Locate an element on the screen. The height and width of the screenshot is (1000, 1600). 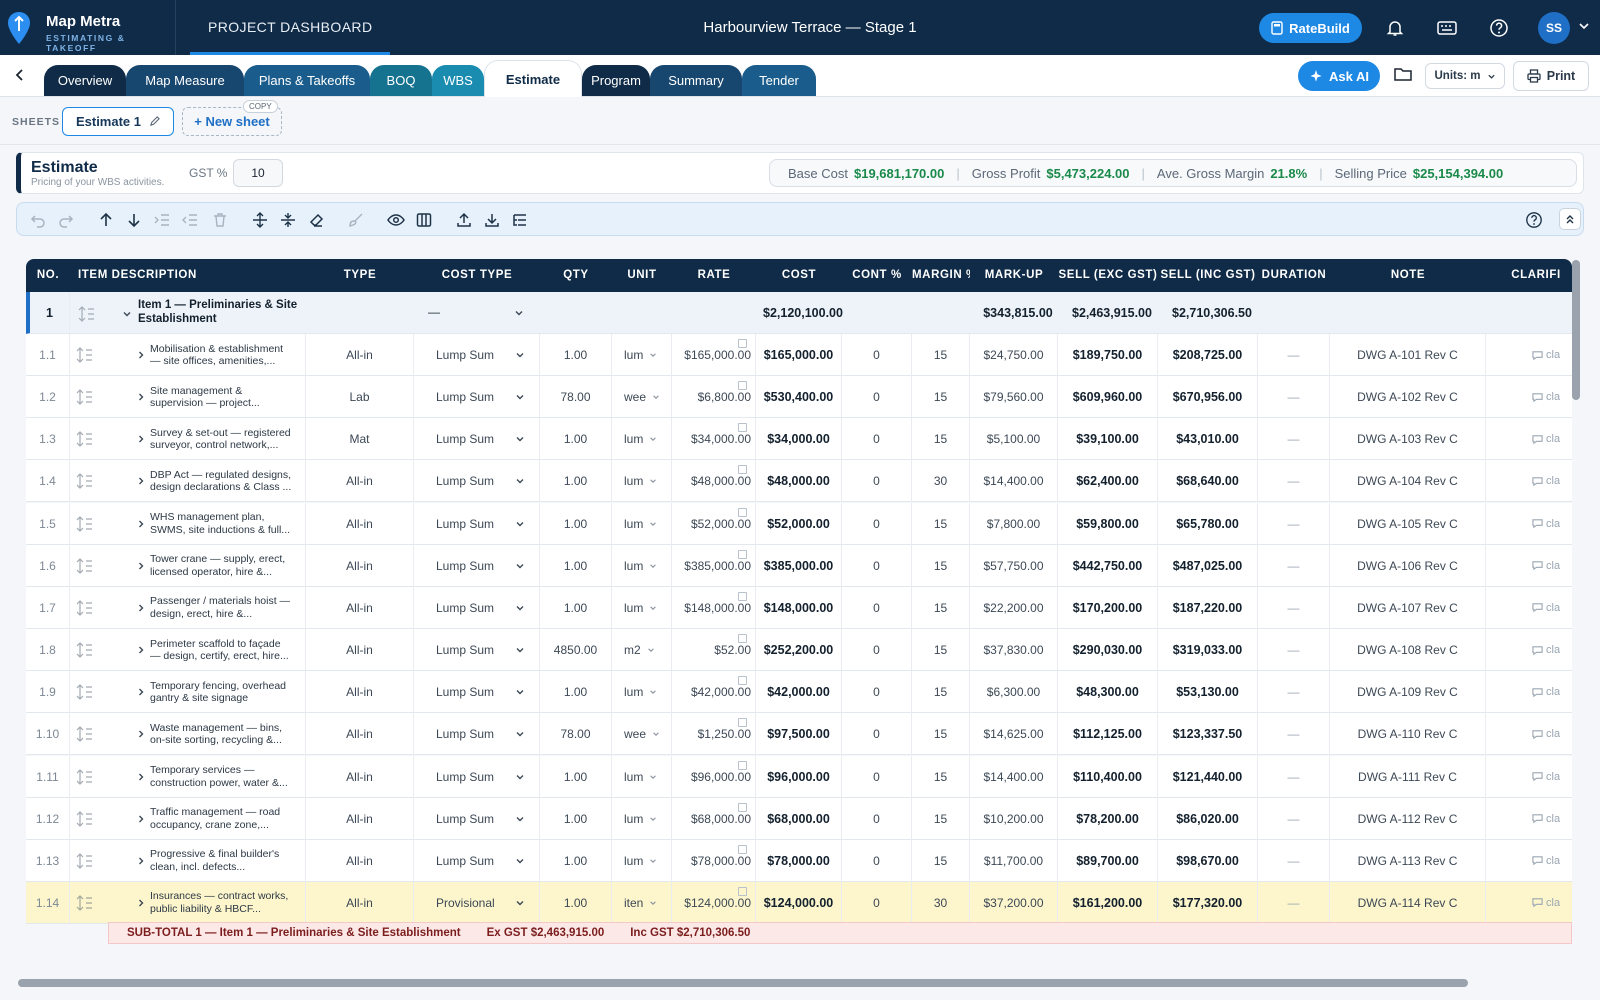
col-cont: CONT % is located at coordinates (877, 275).